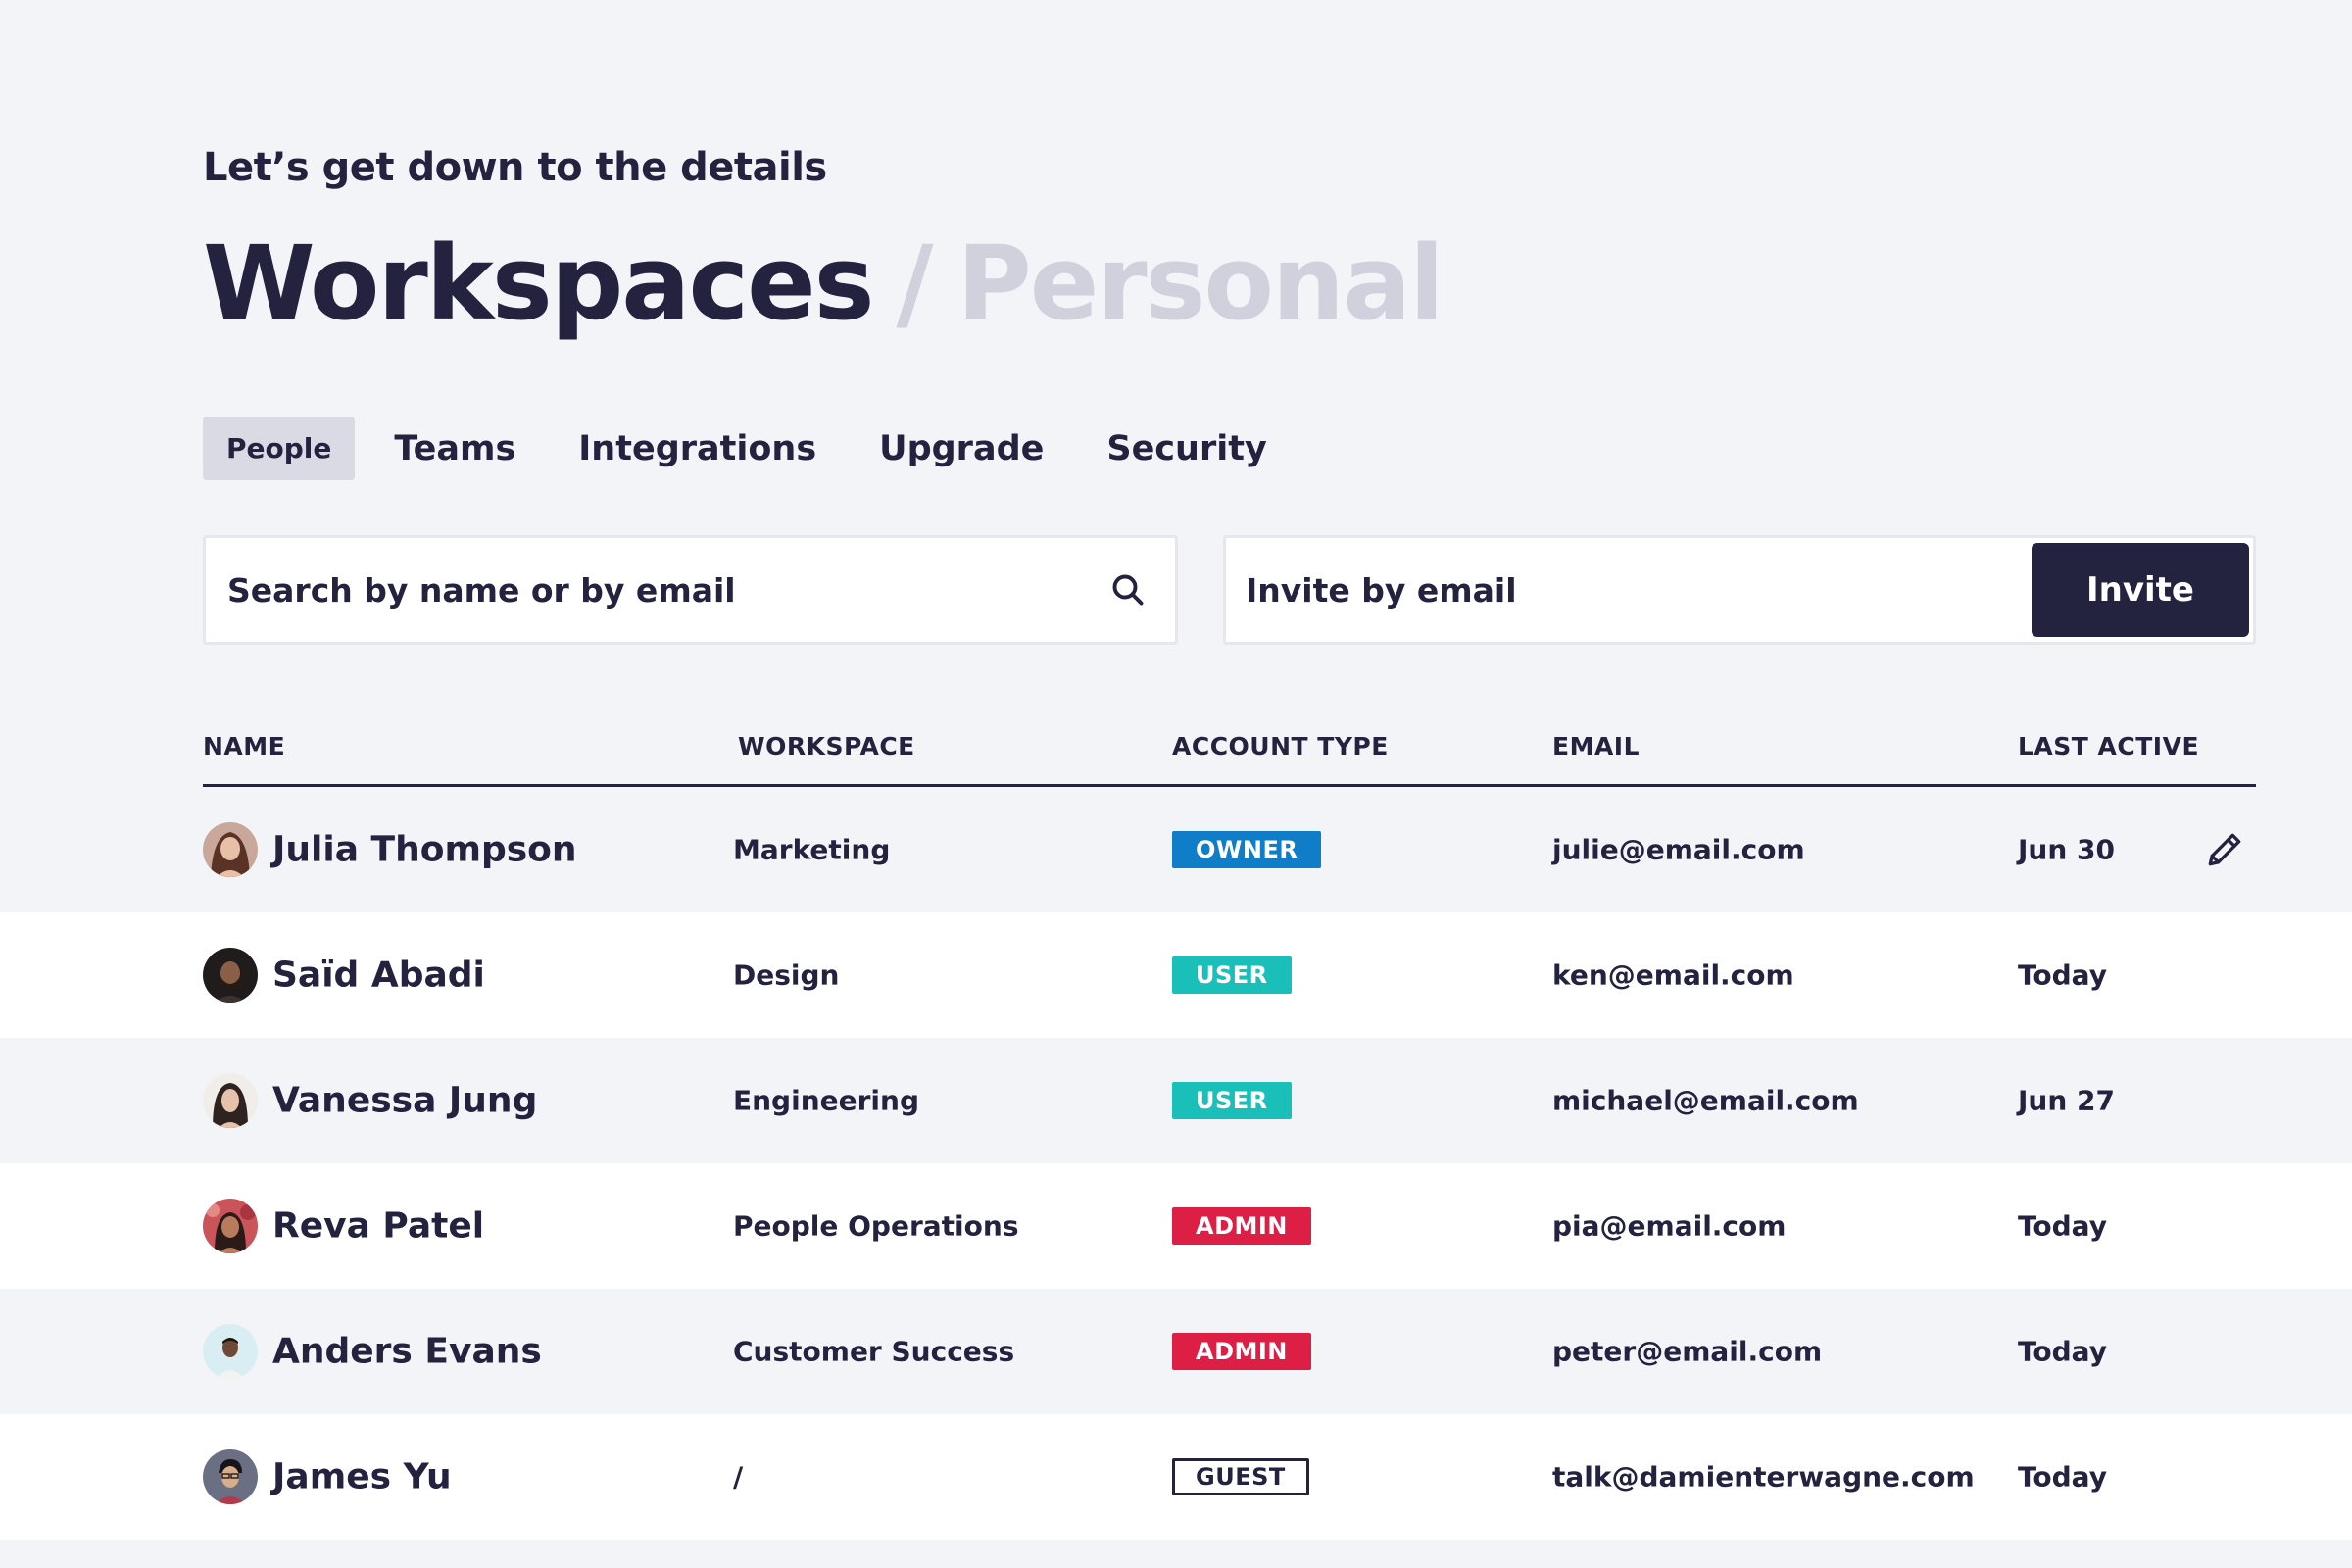 This screenshot has width=2352, height=1568. Describe the element at coordinates (1240, 1476) in the screenshot. I see `account-type-badge: GUEST` at that location.